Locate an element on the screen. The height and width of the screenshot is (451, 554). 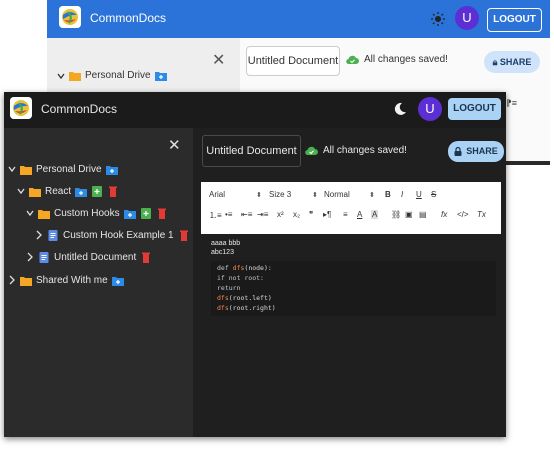
link-icon: ⛓︎ is located at coordinates (396, 214).